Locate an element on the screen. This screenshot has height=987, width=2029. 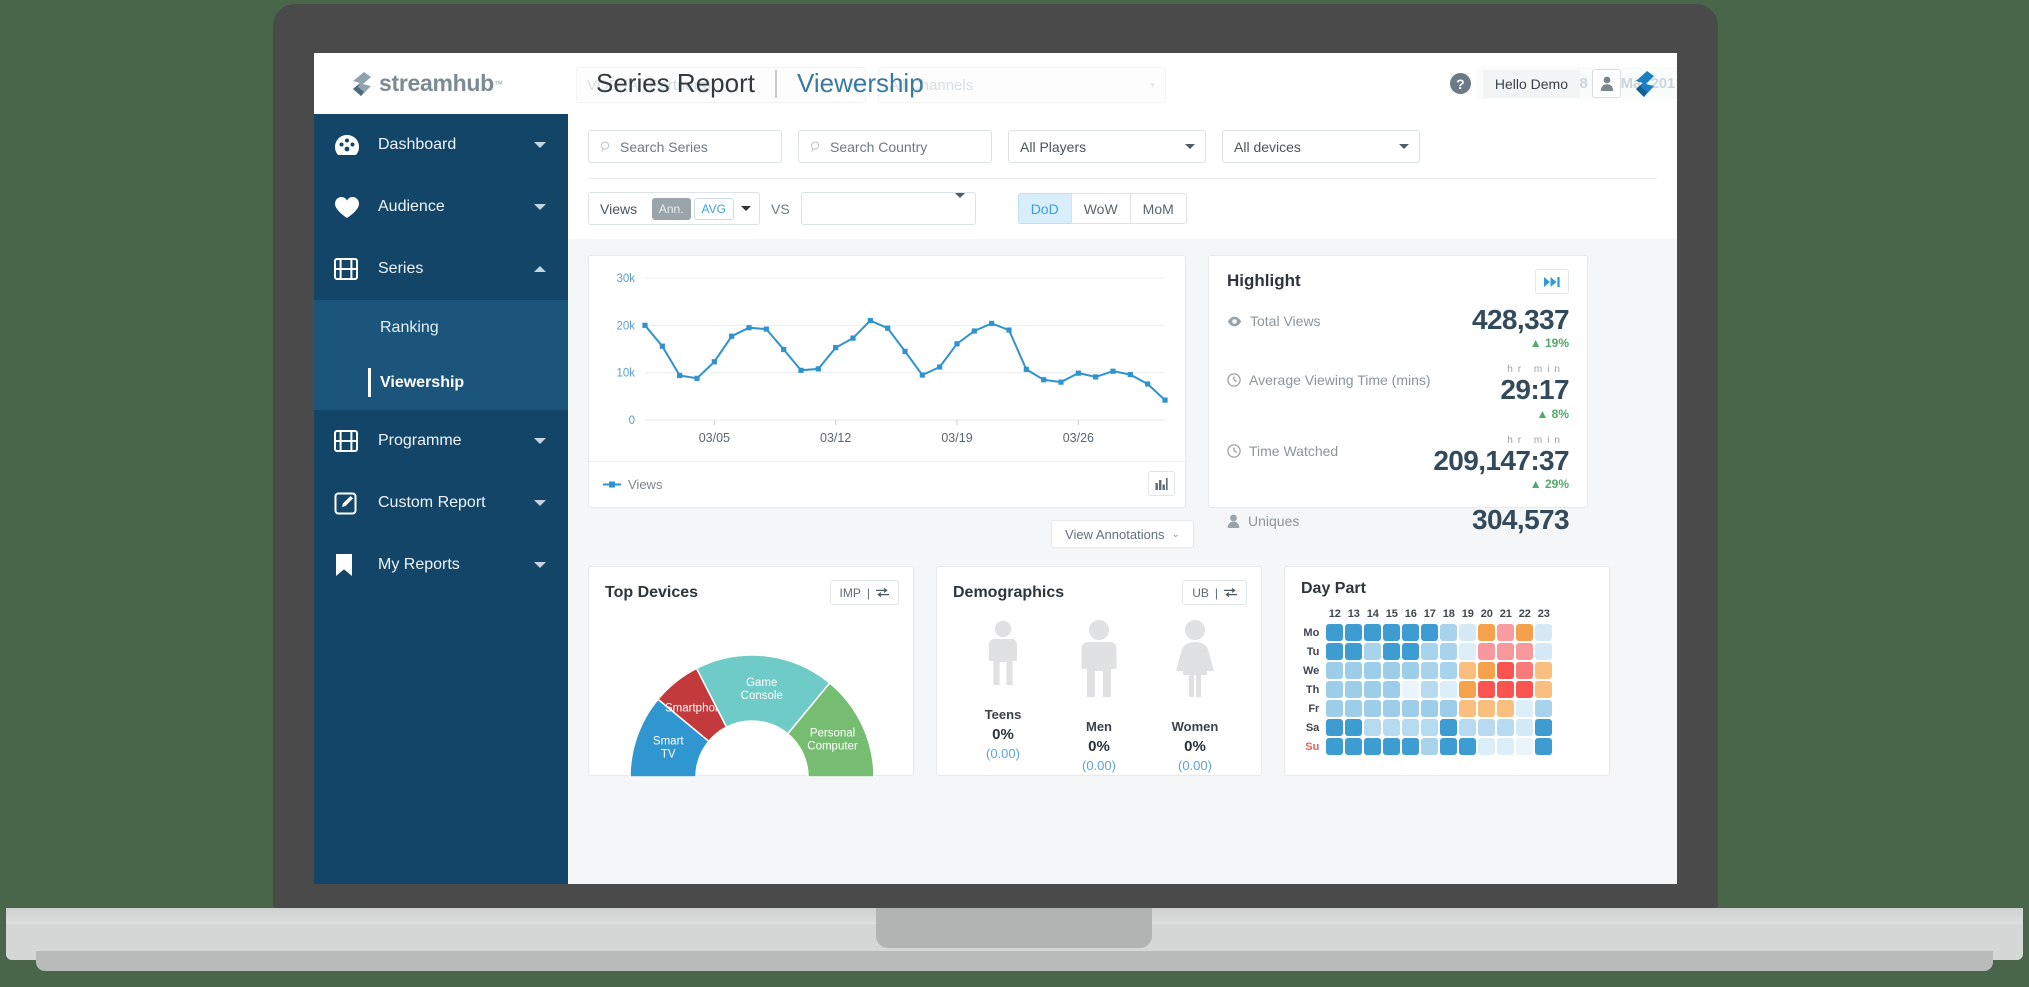
user-greeting: Hello Demo is located at coordinates (1531, 83).